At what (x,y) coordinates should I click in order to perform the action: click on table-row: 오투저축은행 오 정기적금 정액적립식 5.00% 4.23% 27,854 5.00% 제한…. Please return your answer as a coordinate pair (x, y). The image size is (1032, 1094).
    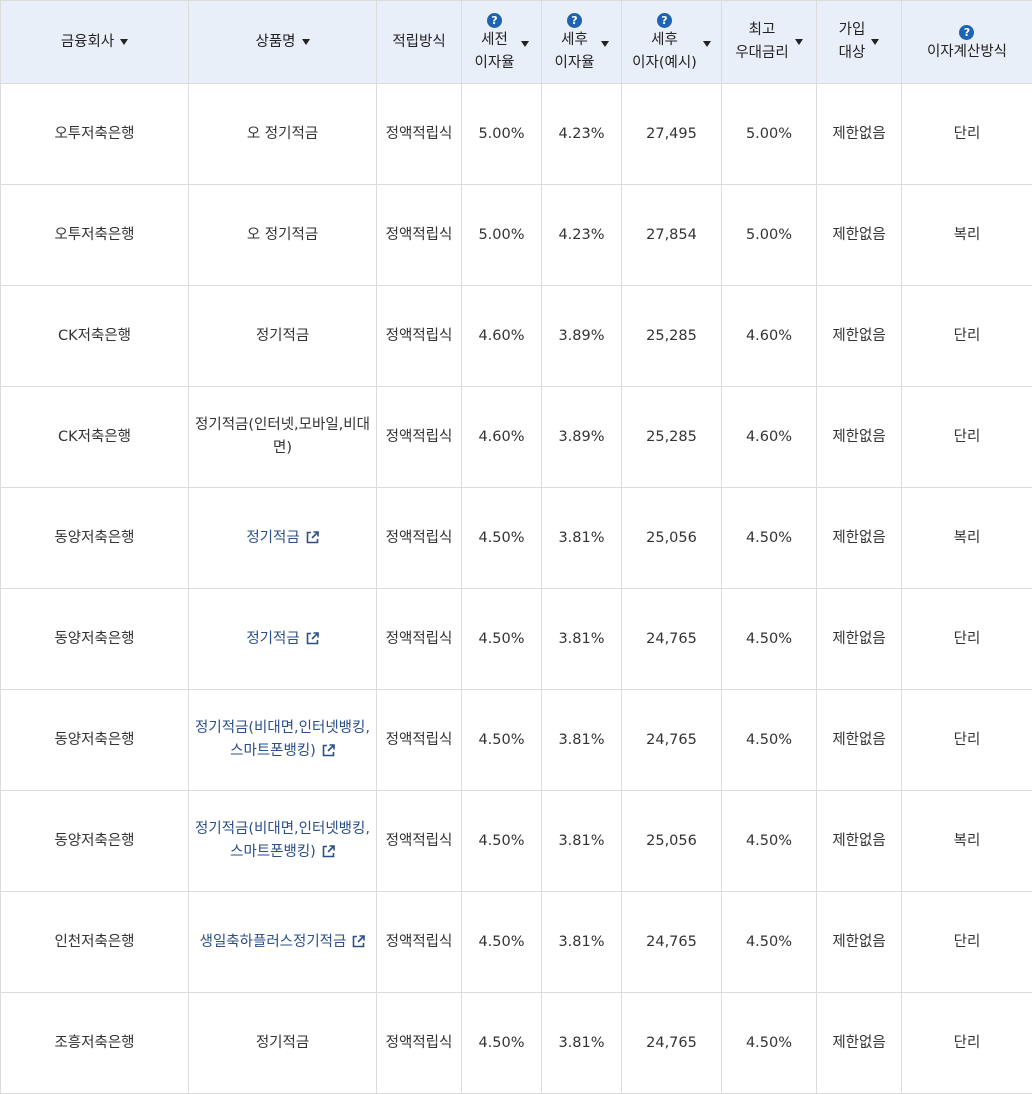
    Looking at the image, I should click on (516, 235).